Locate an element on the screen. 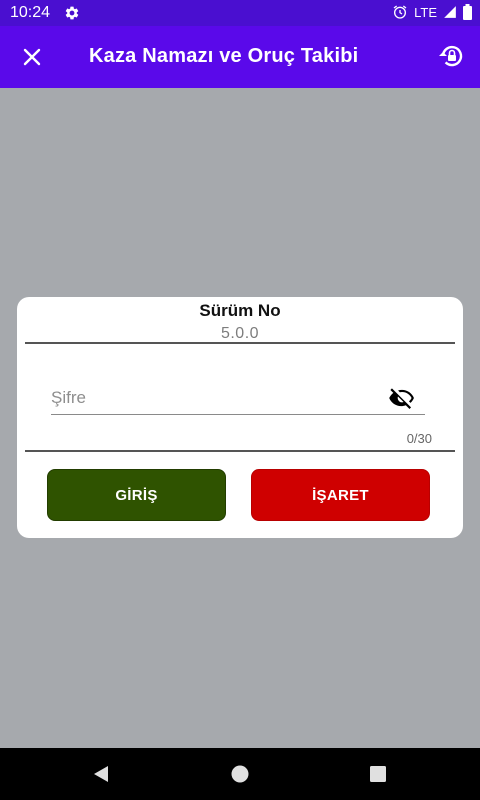 Image resolution: width=480 pixels, height=800 pixels. login-button: GİRİŞ is located at coordinates (136, 495).